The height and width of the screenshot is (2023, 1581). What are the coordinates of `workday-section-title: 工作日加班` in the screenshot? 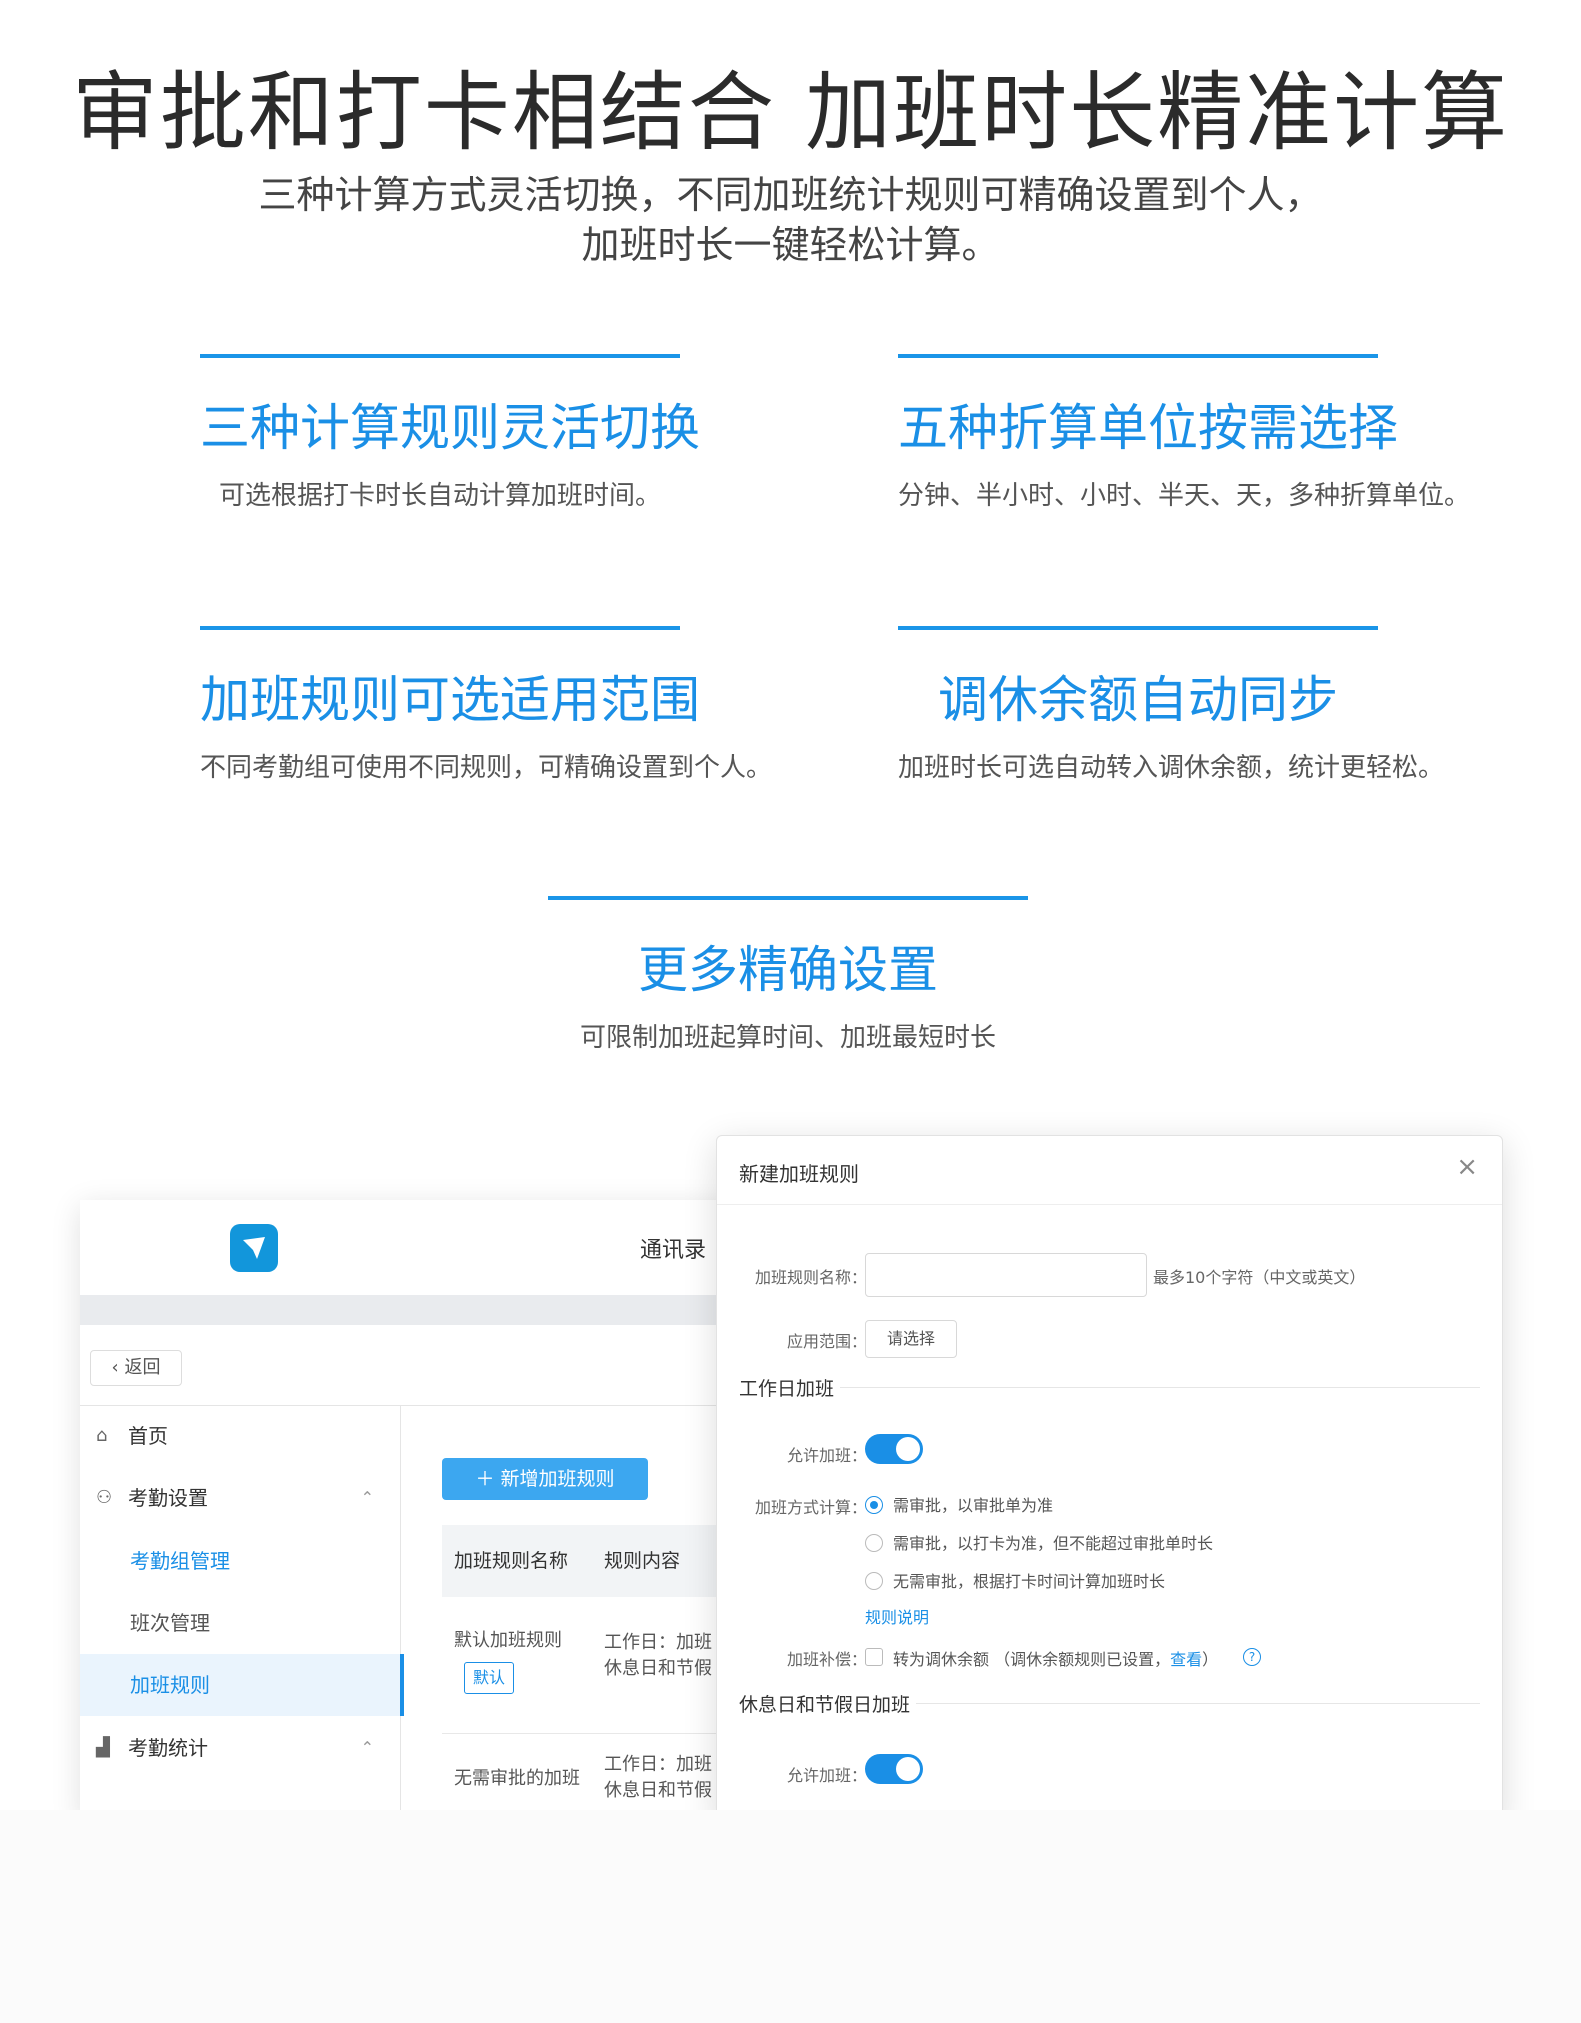 It's located at (790, 1387).